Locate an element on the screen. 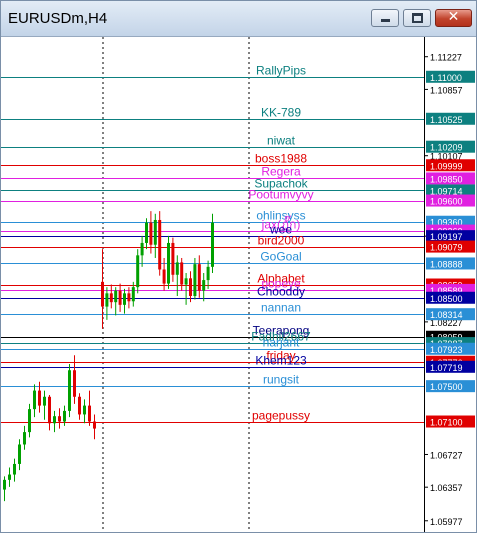 The image size is (477, 533). price-box-label: 1.09079 is located at coordinates (446, 248).